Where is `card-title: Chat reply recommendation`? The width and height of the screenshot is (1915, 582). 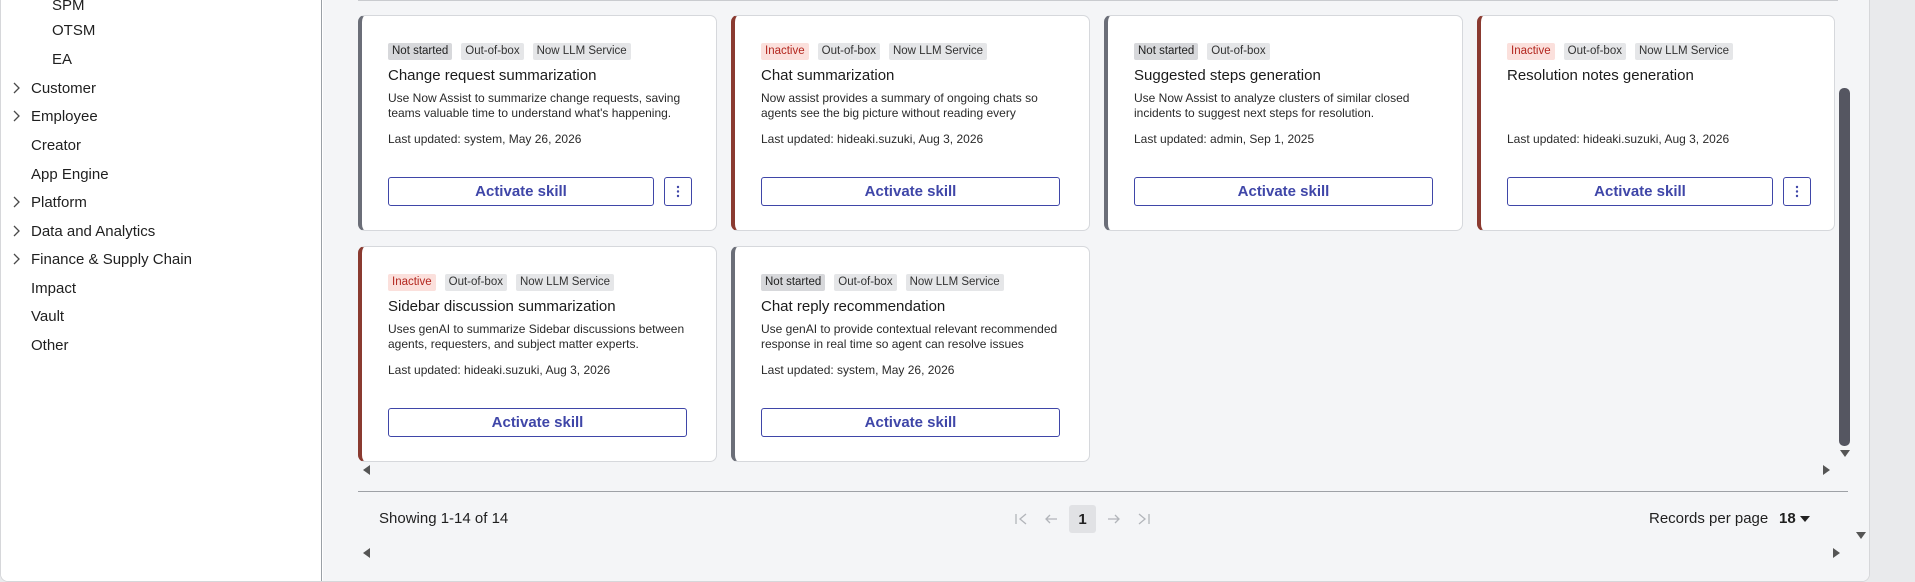 card-title: Chat reply recommendation is located at coordinates (853, 306).